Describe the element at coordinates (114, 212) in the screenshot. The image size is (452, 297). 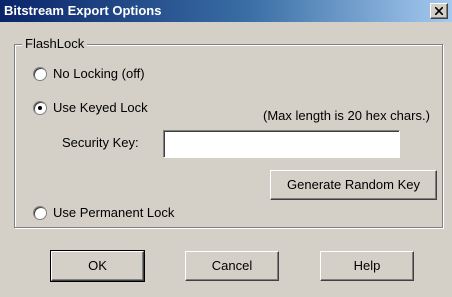
I see `radio-use-permanent-lock-label: Use Permanent Lock` at that location.